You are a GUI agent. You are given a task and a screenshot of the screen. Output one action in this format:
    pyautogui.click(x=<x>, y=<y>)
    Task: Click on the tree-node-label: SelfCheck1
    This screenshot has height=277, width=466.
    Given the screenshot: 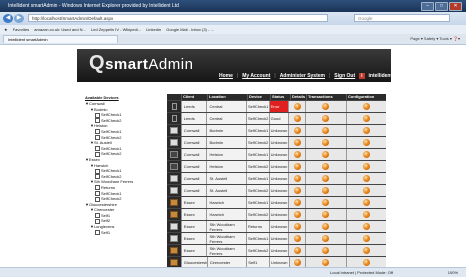 What is the action you would take?
    pyautogui.click(x=111, y=193)
    